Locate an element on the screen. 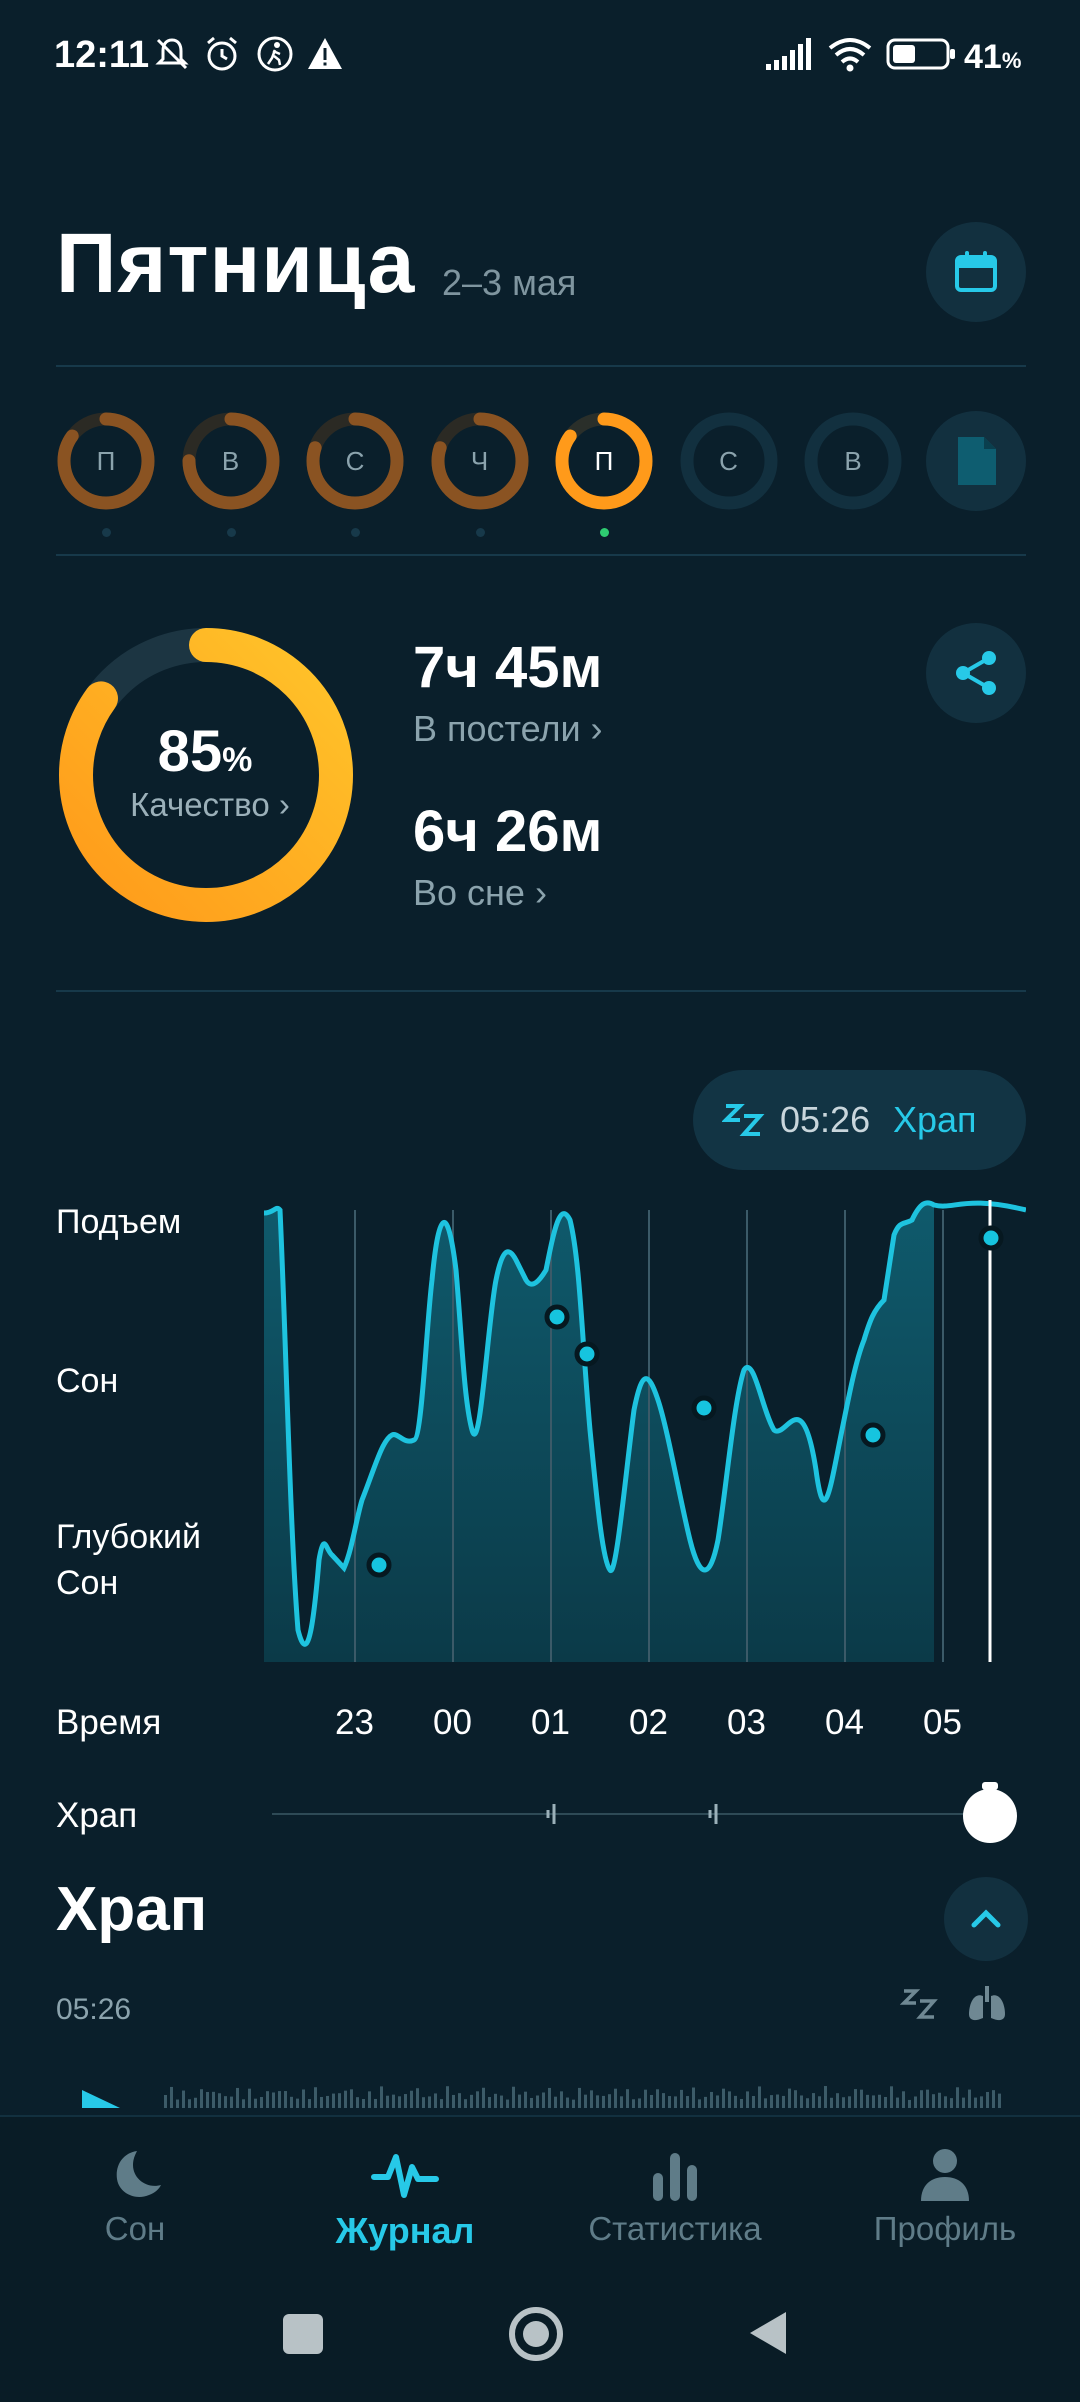 This screenshot has width=1080, height=2402. week-day-2: С is located at coordinates (355, 461).